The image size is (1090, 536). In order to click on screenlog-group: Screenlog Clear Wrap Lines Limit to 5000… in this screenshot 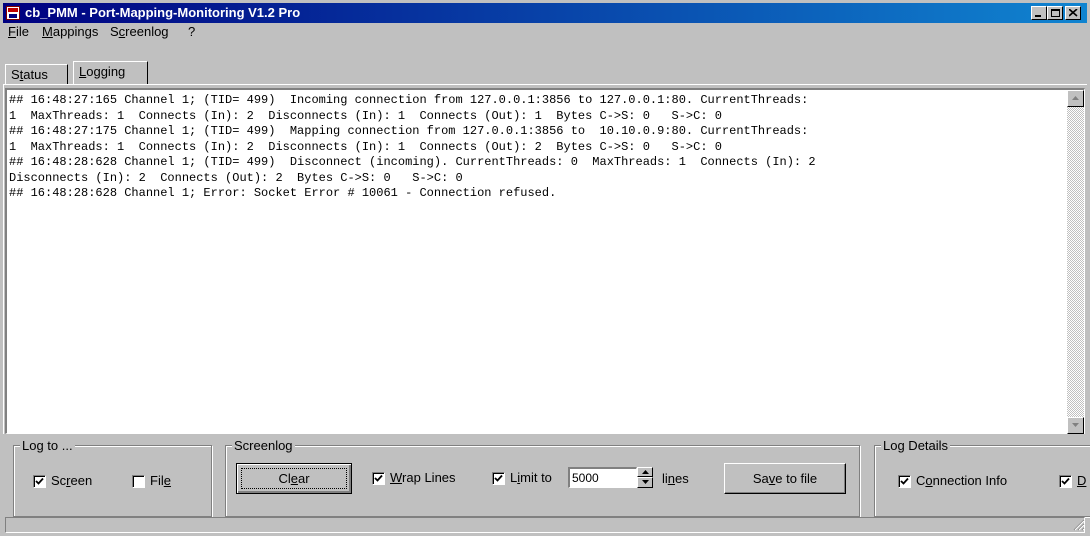, I will do `click(542, 477)`.